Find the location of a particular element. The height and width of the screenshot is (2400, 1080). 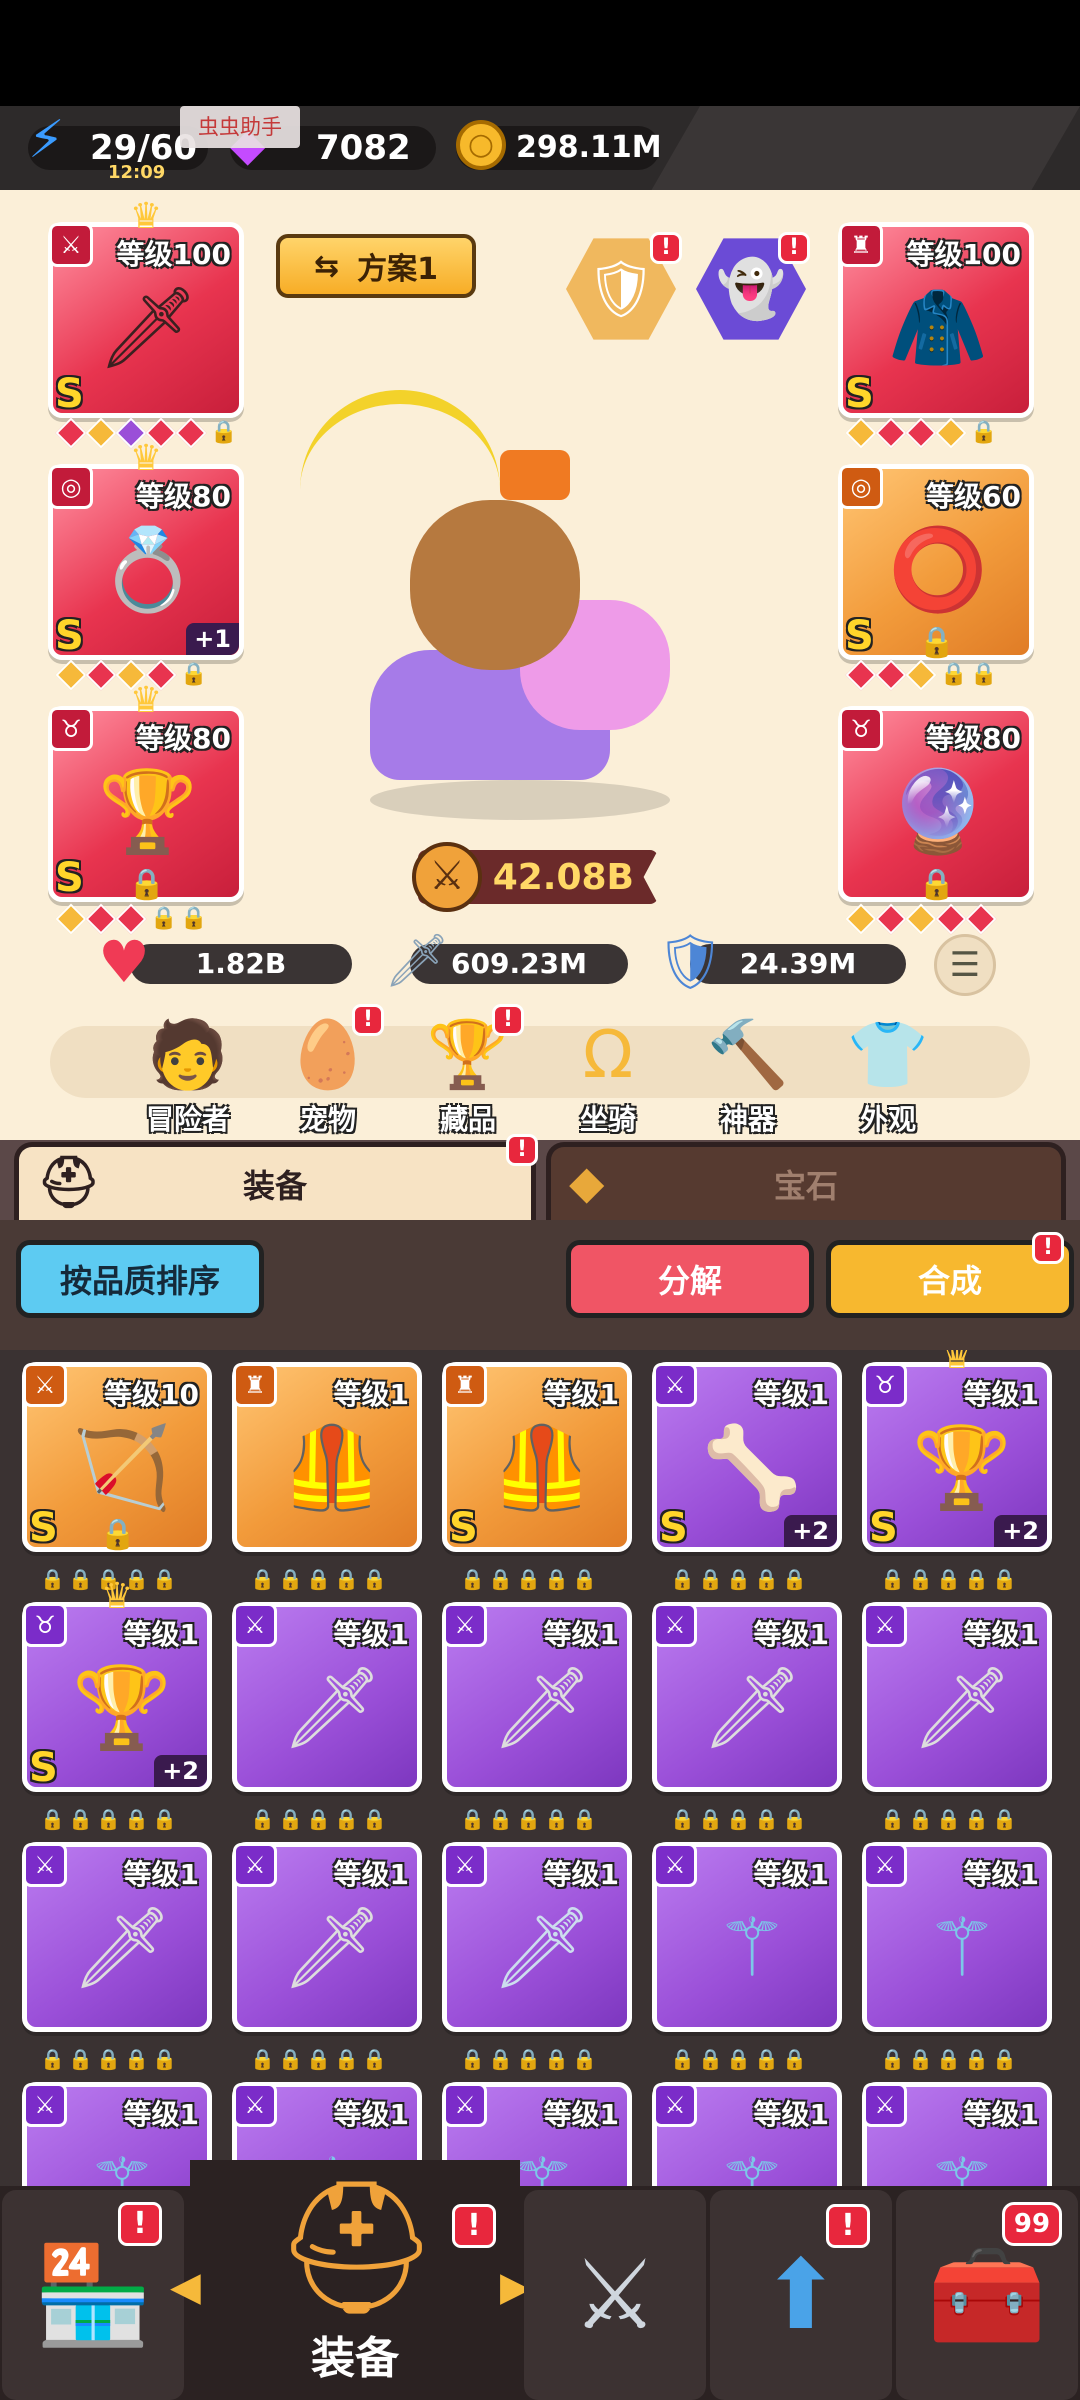

inventory-item: ♜ 等级1 🦺 S 🔒 🔒 🔒 🔒 🔒 is located at coordinates (537, 1482).